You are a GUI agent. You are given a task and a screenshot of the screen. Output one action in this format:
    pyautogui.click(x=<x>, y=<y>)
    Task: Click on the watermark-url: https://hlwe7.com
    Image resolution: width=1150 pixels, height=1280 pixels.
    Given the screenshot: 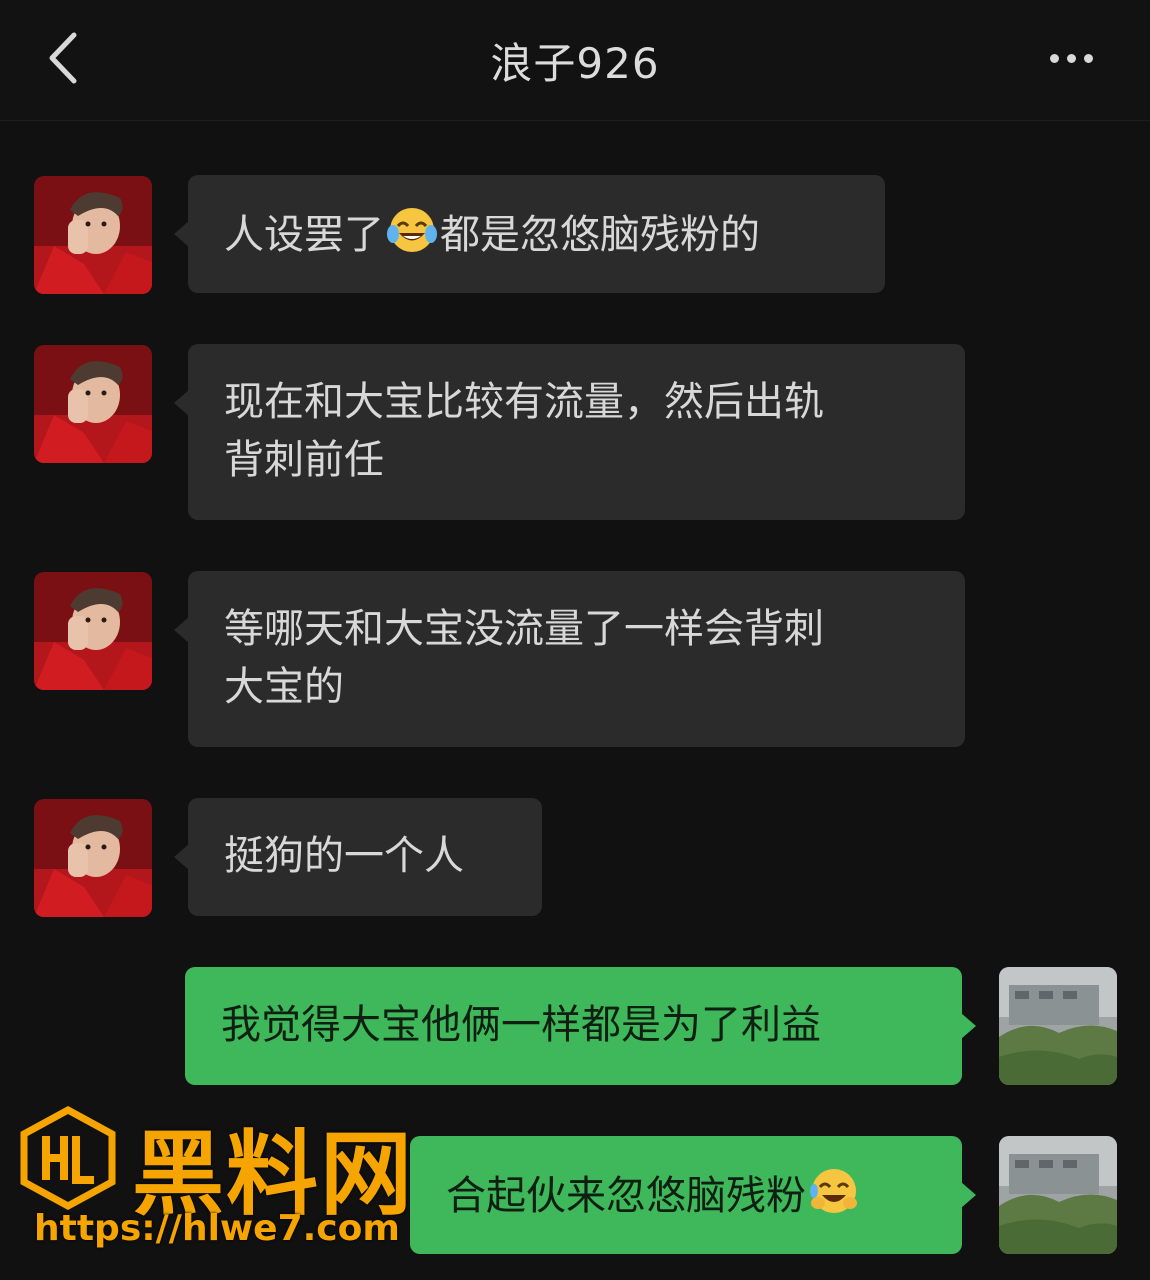 What is the action you would take?
    pyautogui.click(x=217, y=1228)
    